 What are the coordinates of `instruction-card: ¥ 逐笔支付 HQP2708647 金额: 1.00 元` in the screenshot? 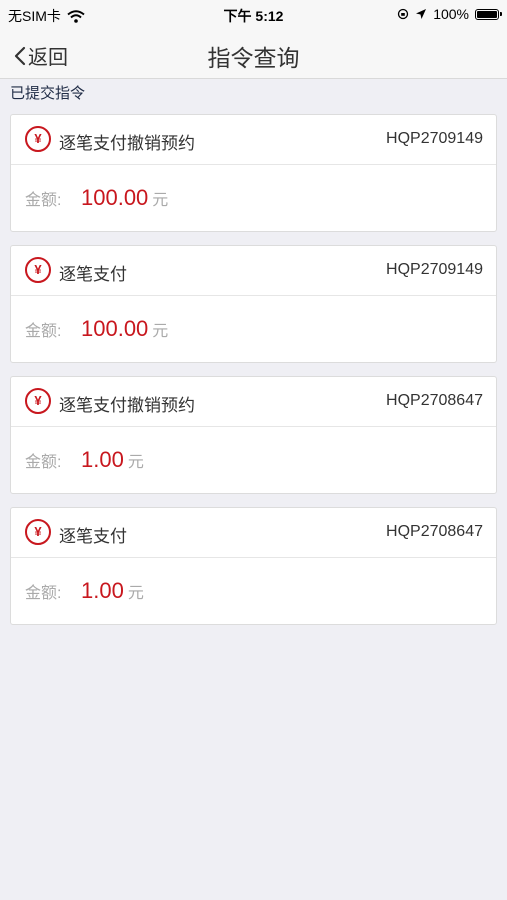 It's located at (253, 566).